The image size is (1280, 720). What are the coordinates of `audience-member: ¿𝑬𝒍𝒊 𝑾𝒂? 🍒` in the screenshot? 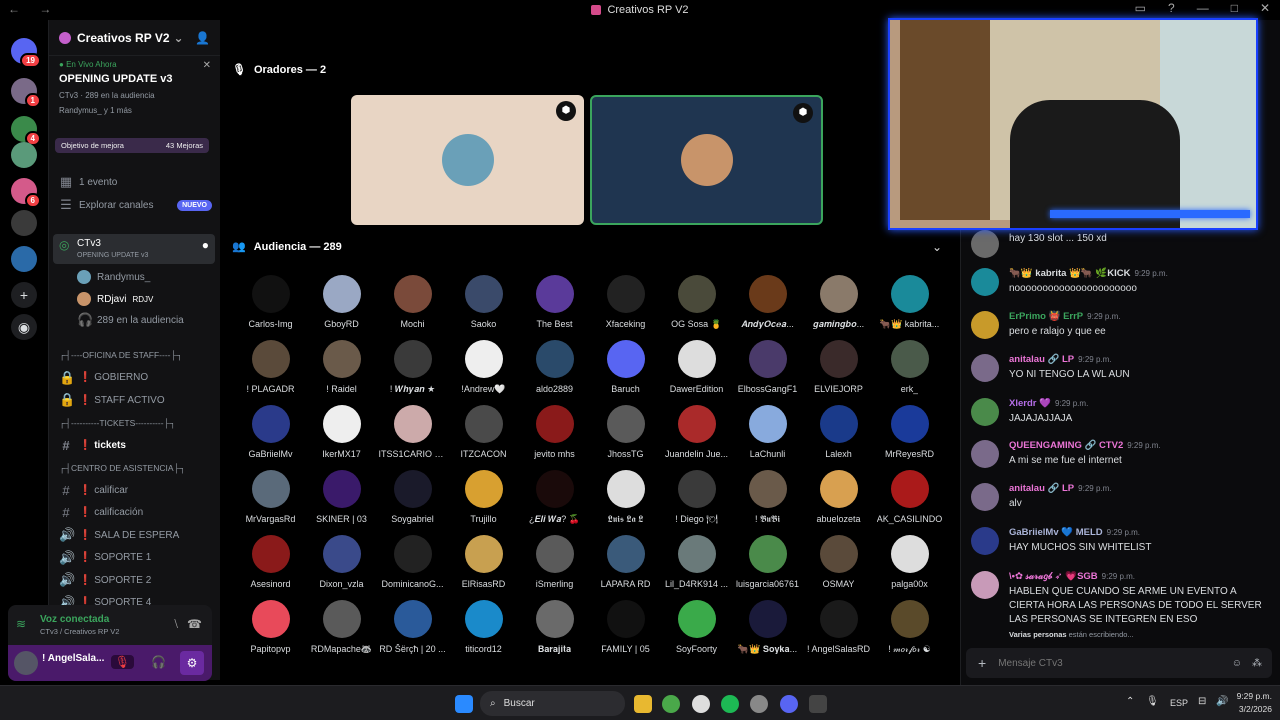 It's located at (554, 498).